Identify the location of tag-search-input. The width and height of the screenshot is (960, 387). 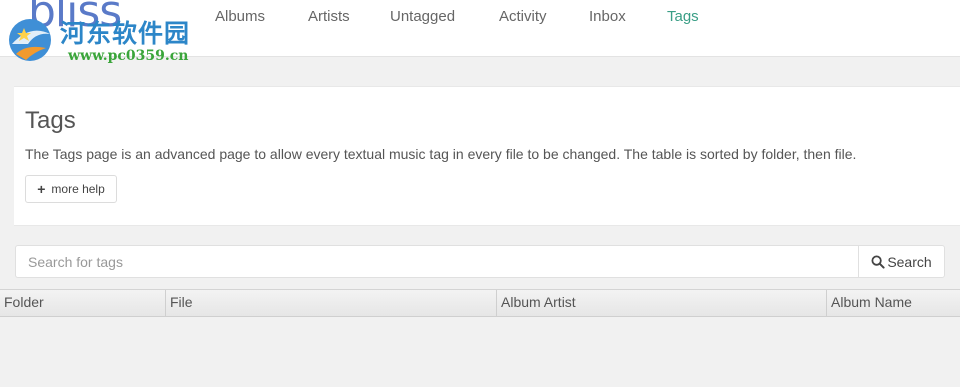
(436, 261).